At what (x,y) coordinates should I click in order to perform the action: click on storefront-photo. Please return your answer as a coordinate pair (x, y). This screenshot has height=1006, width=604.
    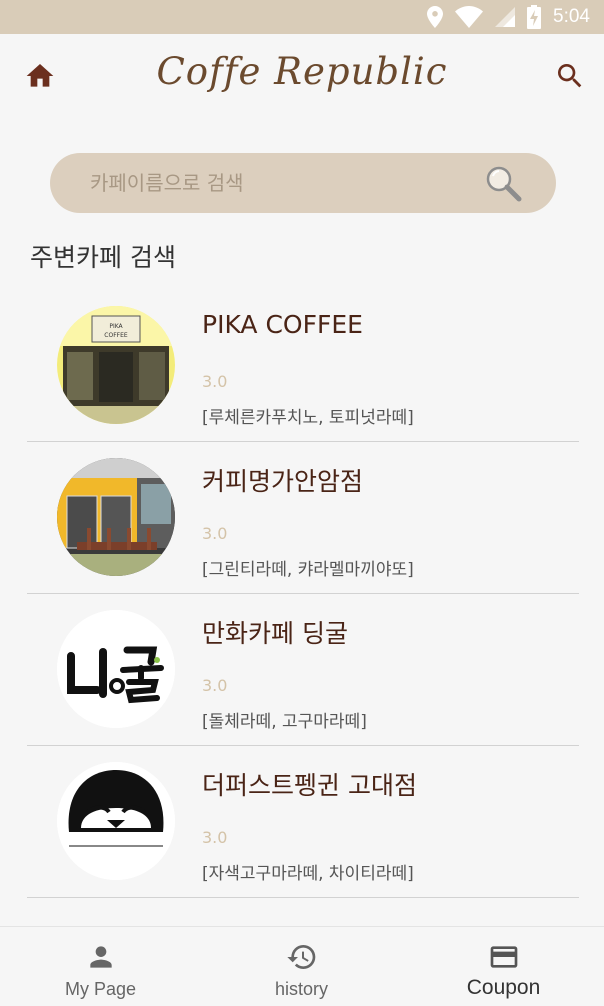
    Looking at the image, I should click on (116, 517).